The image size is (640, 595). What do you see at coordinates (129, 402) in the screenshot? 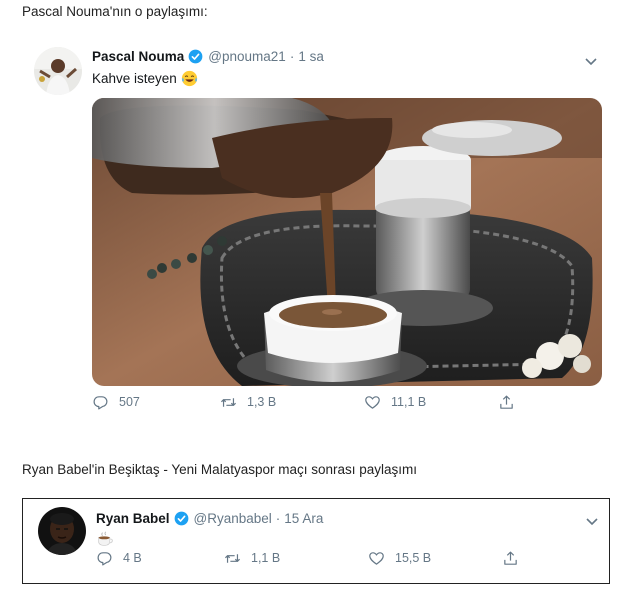
I see `reply-count: 507` at bounding box center [129, 402].